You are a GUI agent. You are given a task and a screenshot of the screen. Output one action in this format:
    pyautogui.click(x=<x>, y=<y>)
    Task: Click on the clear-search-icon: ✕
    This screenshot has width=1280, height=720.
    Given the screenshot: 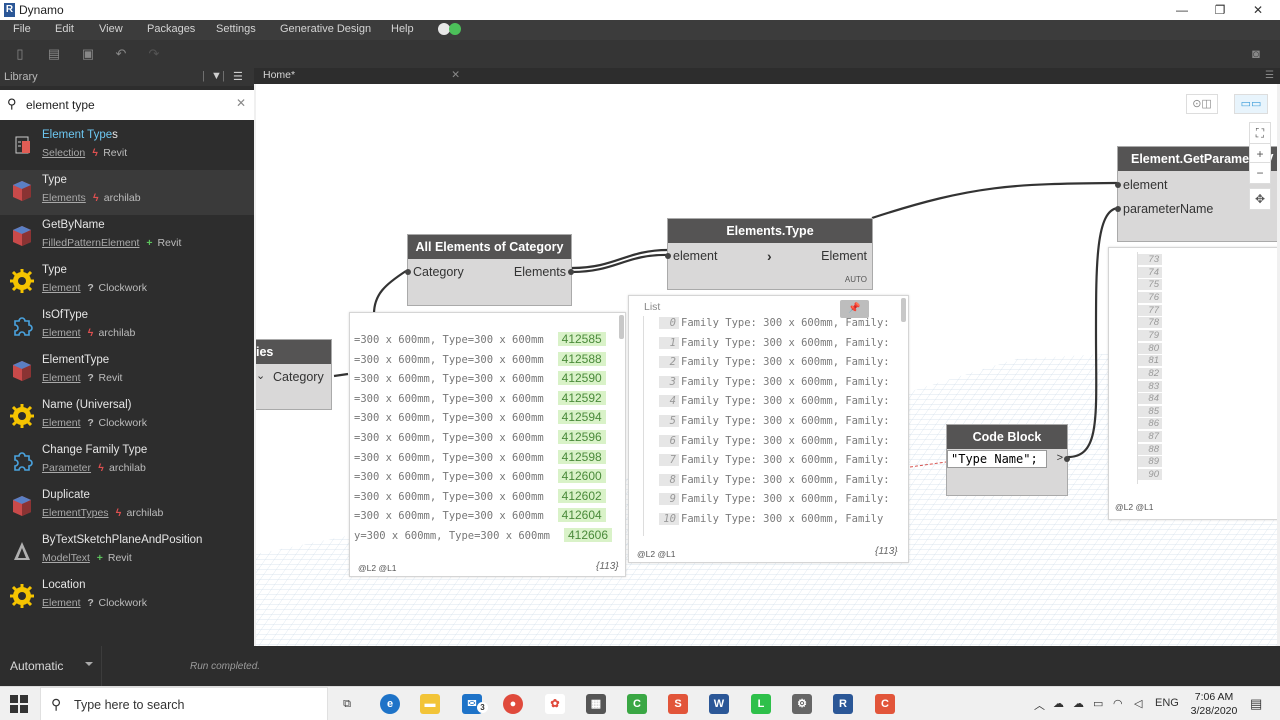 What is the action you would take?
    pyautogui.click(x=241, y=103)
    